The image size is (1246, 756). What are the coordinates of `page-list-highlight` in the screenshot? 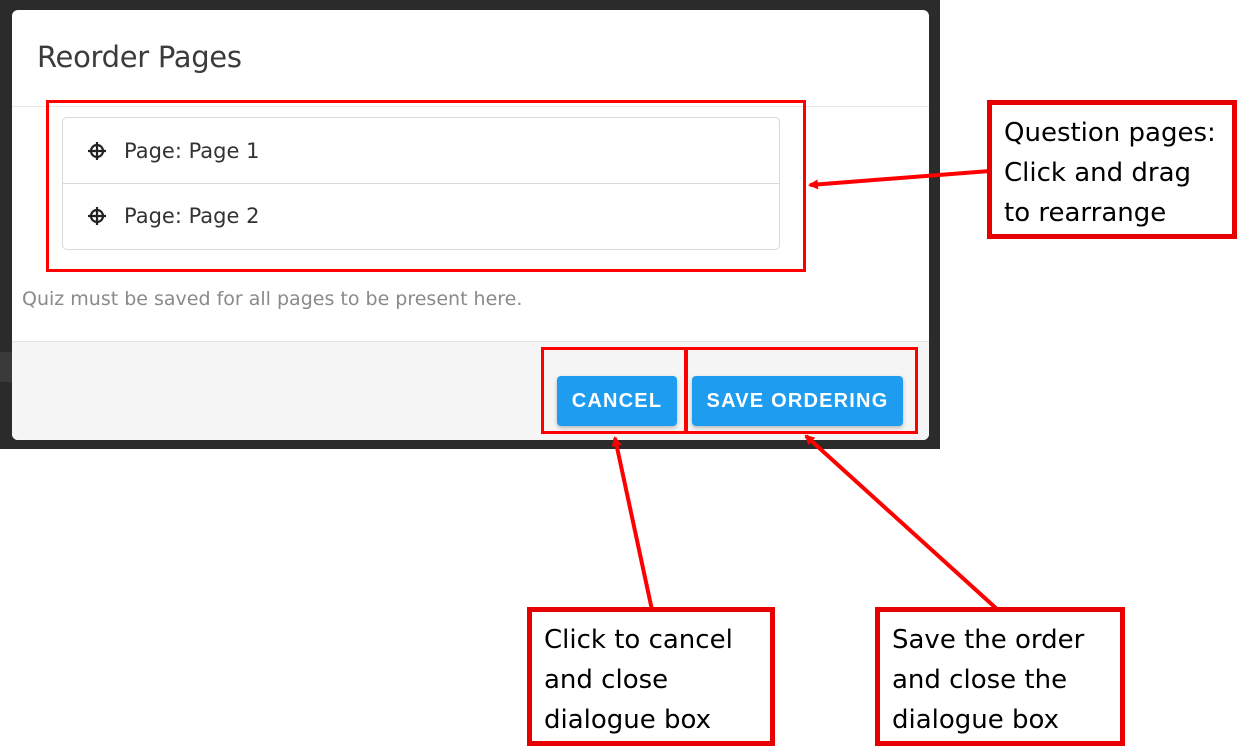 It's located at (426, 186).